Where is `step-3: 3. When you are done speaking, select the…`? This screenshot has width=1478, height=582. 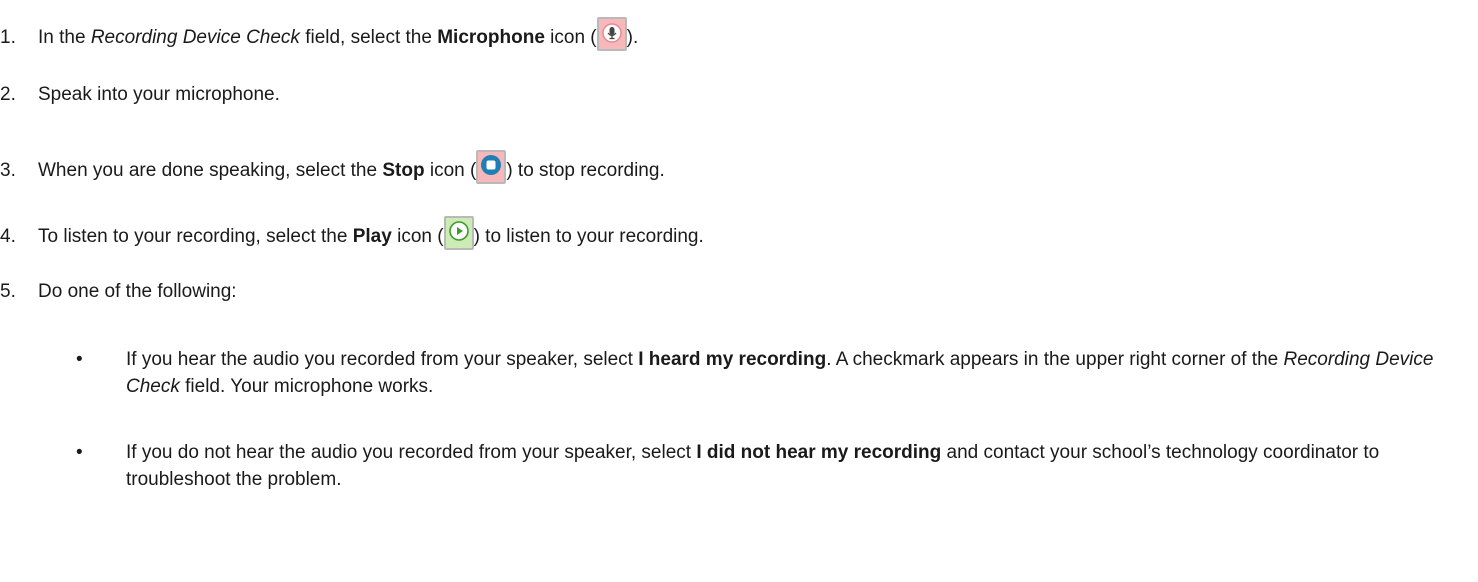 step-3: 3. When you are done speaking, select the… is located at coordinates (332, 167).